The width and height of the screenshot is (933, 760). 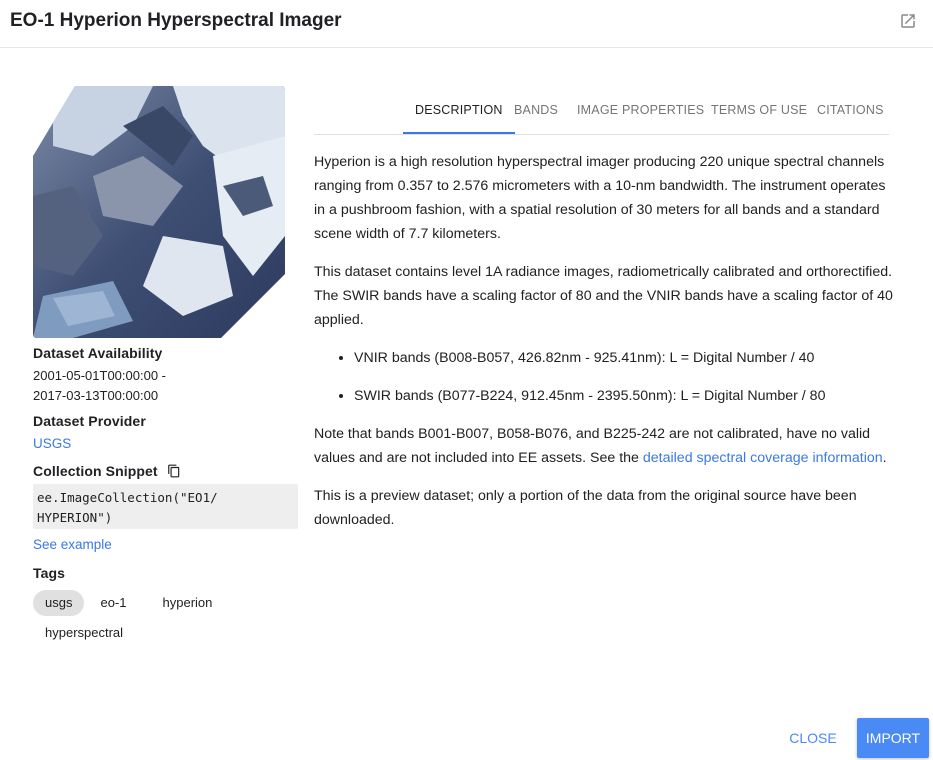 I want to click on tag-usgs: usgs, so click(x=59, y=603).